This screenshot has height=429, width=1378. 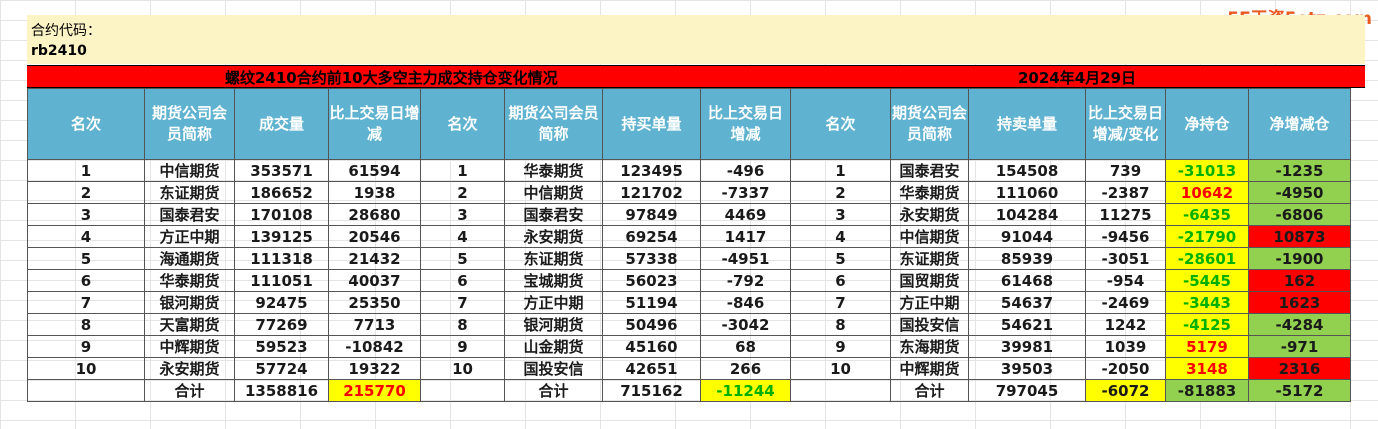 What do you see at coordinates (745, 280) in the screenshot?
I see `cell-long-change: -792` at bounding box center [745, 280].